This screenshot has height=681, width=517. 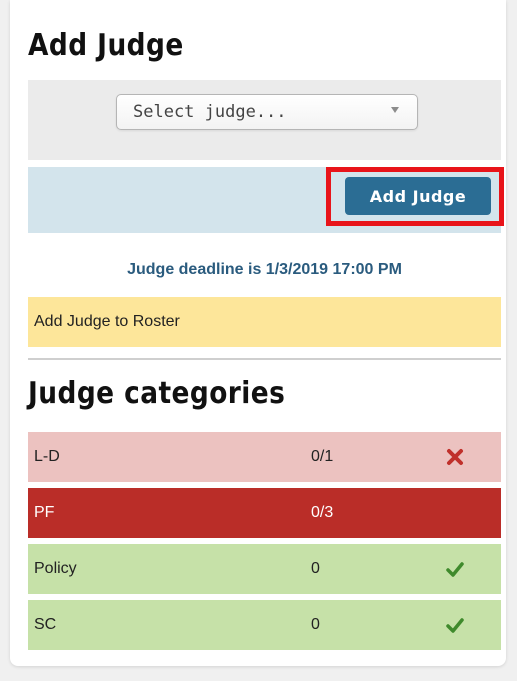 What do you see at coordinates (322, 456) in the screenshot?
I see `category-count: 0/1` at bounding box center [322, 456].